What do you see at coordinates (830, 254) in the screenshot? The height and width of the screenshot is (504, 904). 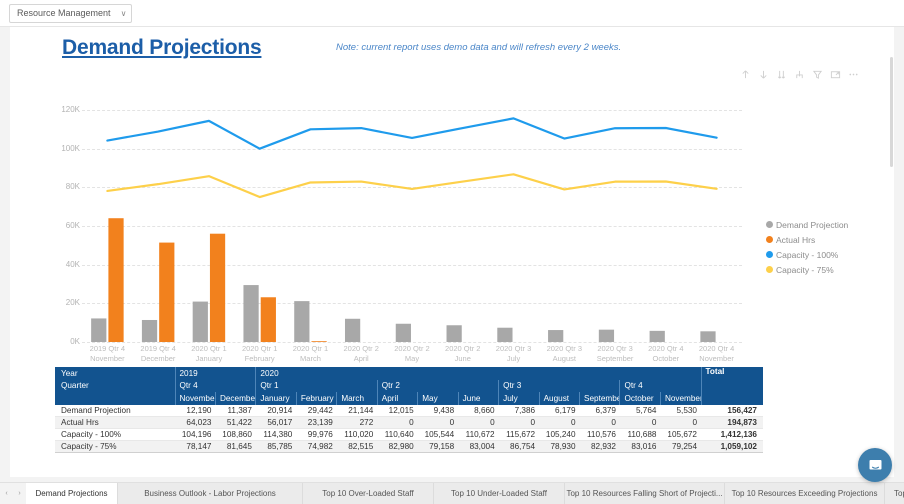 I see `legend-item: Capacity - 100%` at bounding box center [830, 254].